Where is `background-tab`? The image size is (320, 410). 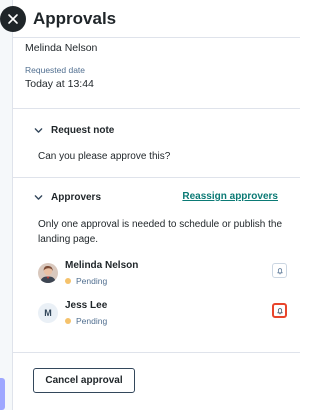 background-tab is located at coordinates (2, 394).